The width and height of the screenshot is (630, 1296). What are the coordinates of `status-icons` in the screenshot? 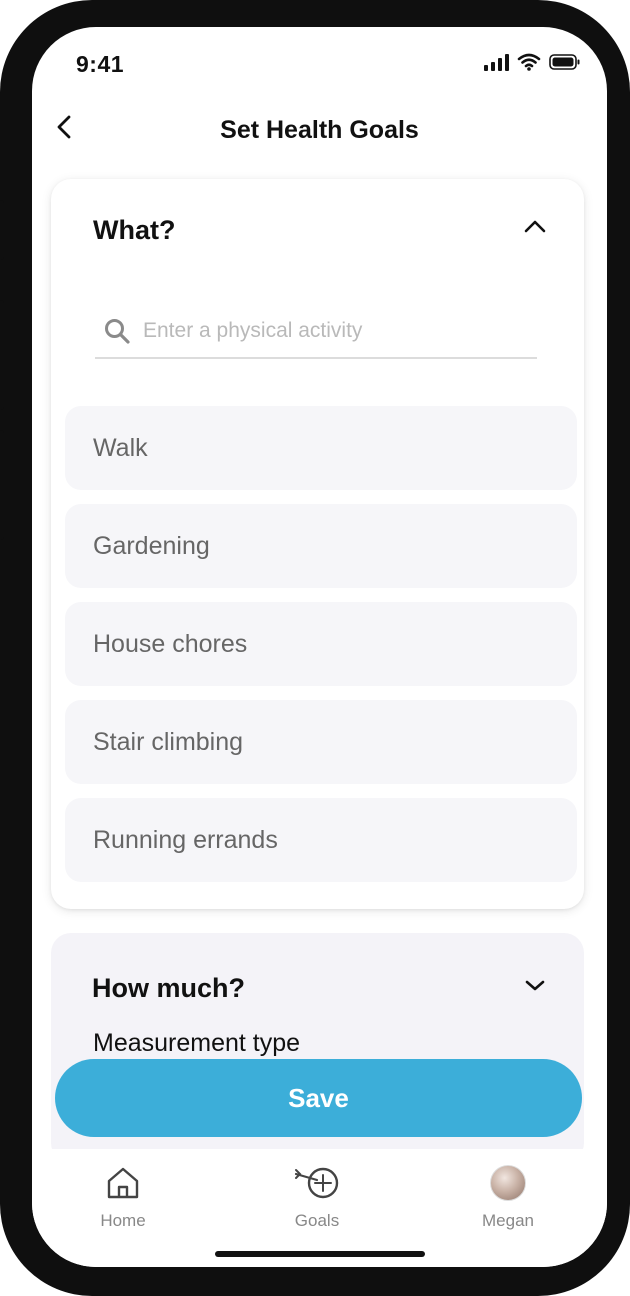 It's located at (532, 62).